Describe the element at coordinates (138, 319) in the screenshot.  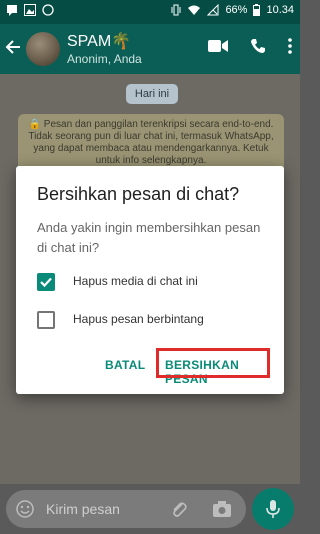
I see `option-label: Hapus pesan berbintang` at that location.